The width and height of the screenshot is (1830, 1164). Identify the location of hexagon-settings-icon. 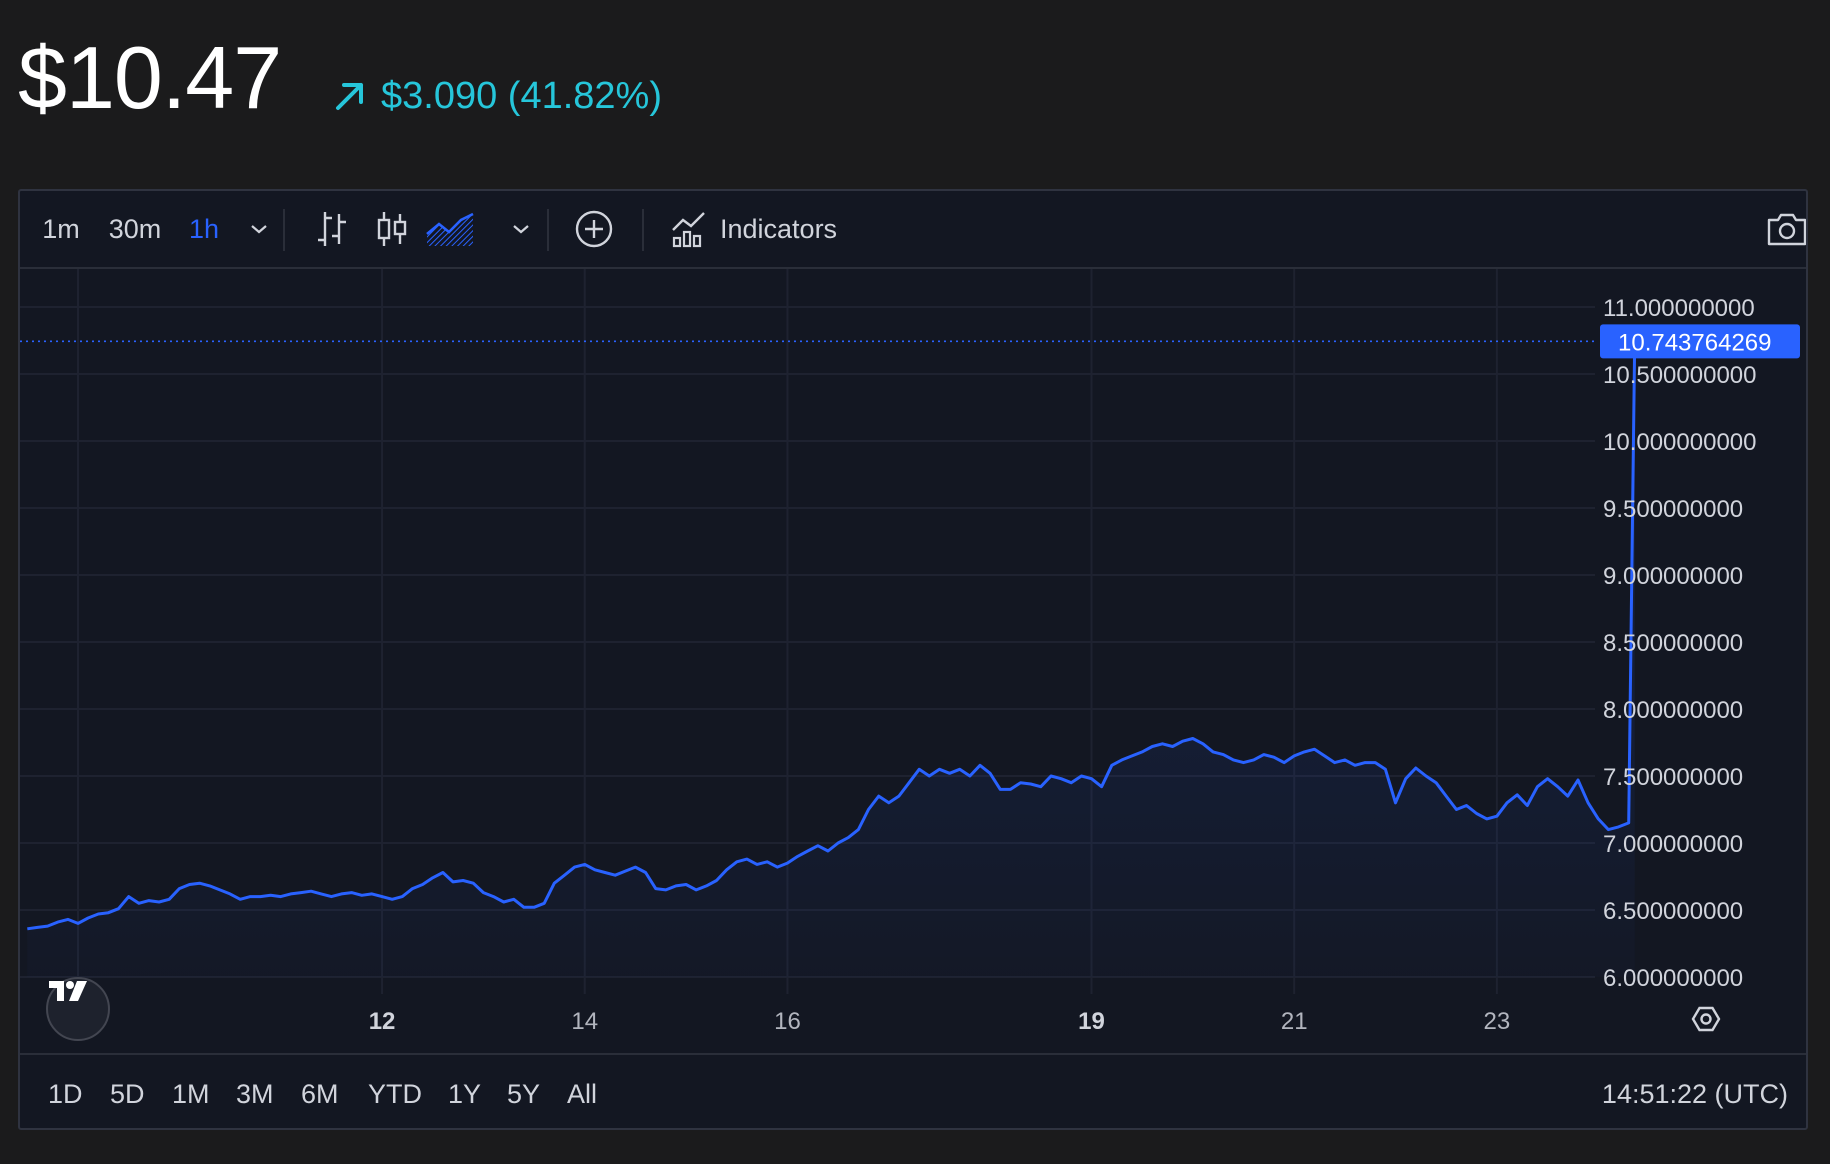
(1706, 1019).